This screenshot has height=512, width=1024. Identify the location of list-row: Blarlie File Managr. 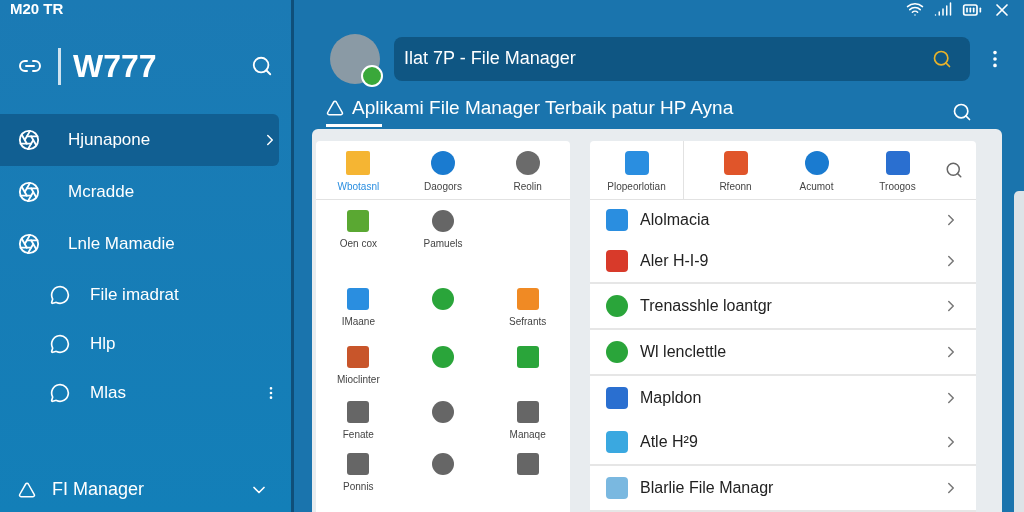
(783, 489).